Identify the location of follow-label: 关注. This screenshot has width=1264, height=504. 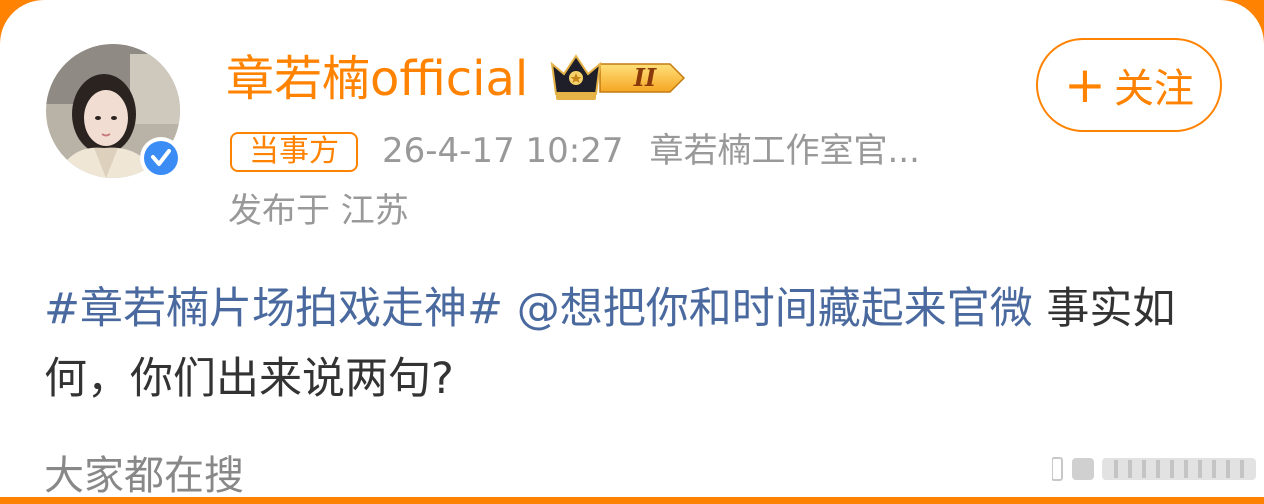
(1153, 89).